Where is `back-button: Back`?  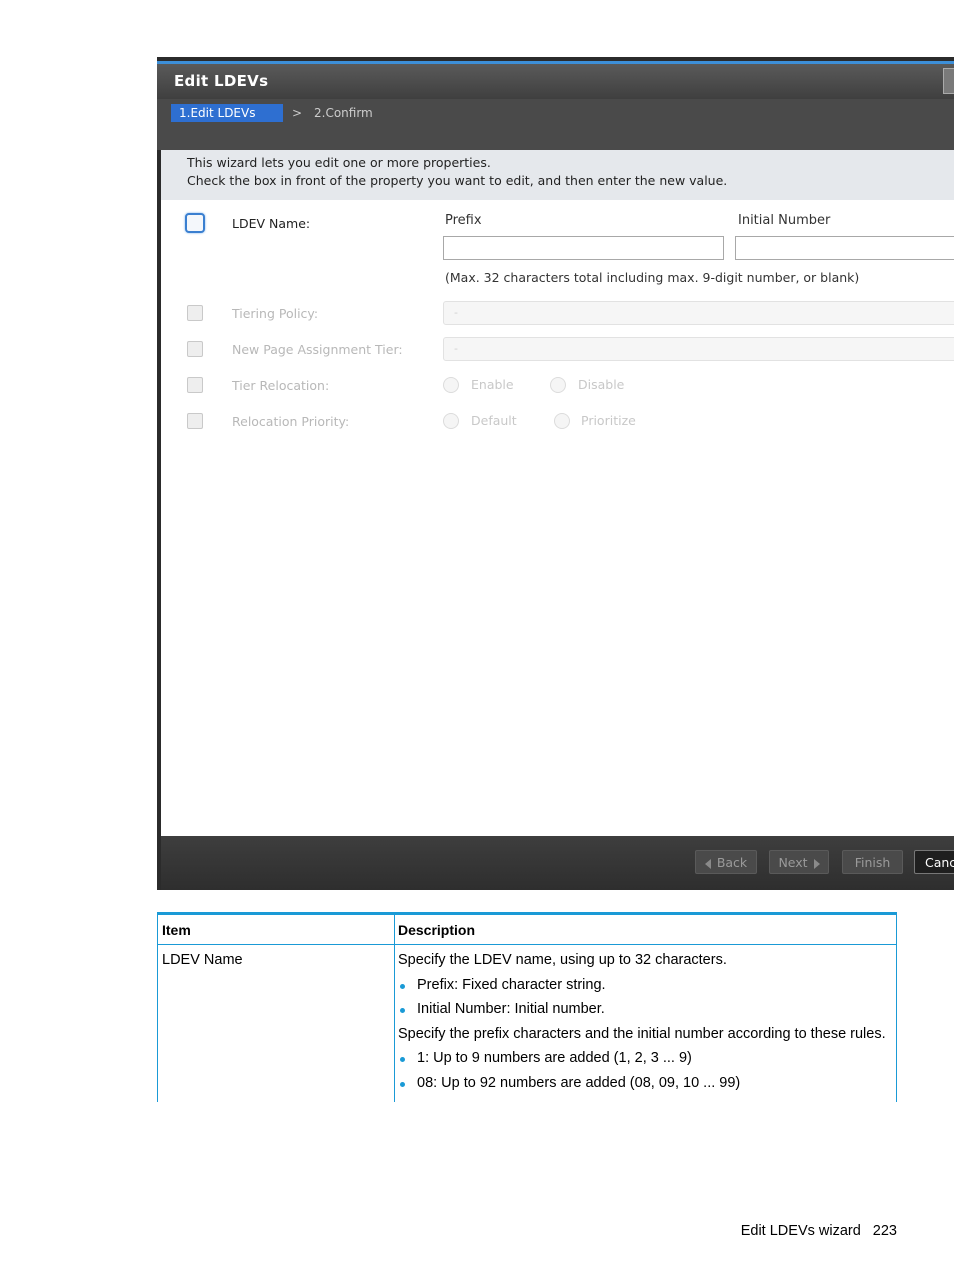 back-button: Back is located at coordinates (726, 862).